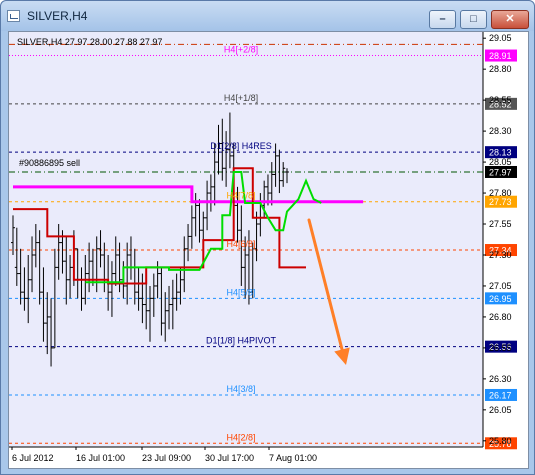  Describe the element at coordinates (510, 19) in the screenshot. I see `close-button: ✕` at that location.